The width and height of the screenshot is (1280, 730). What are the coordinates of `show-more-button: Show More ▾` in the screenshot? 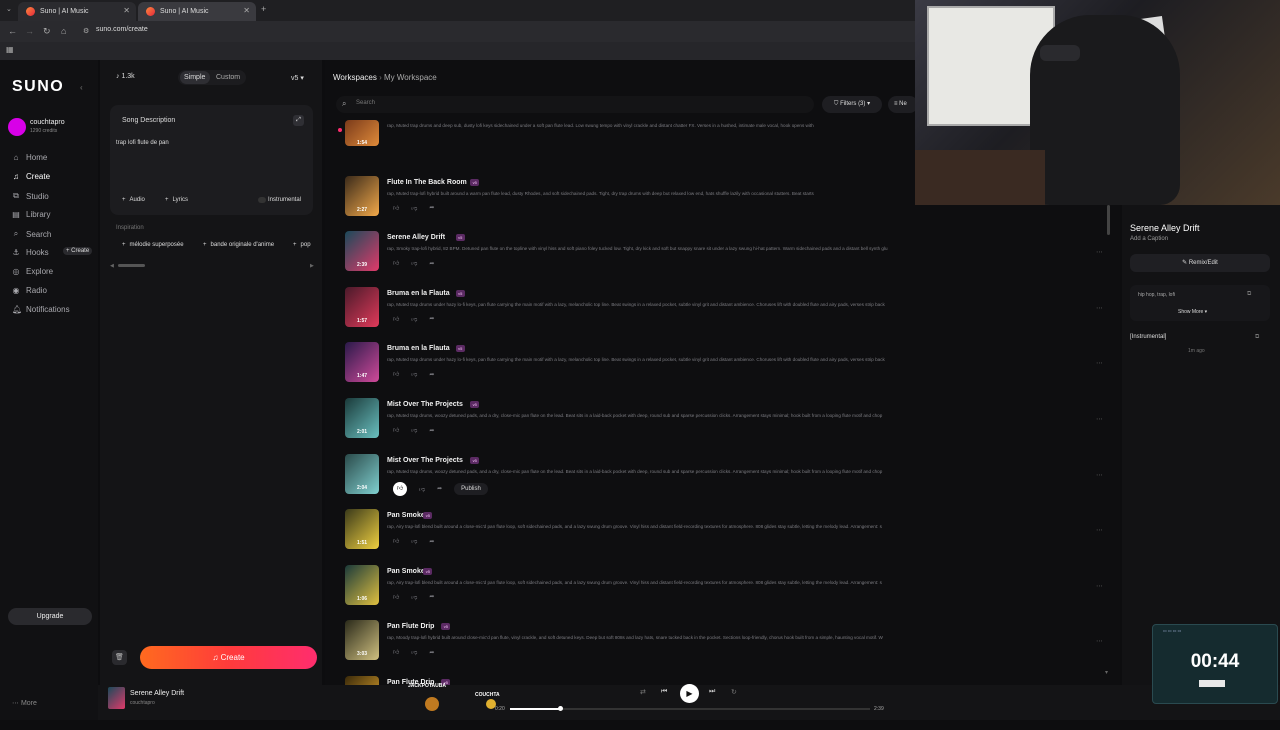 It's located at (1192, 312).